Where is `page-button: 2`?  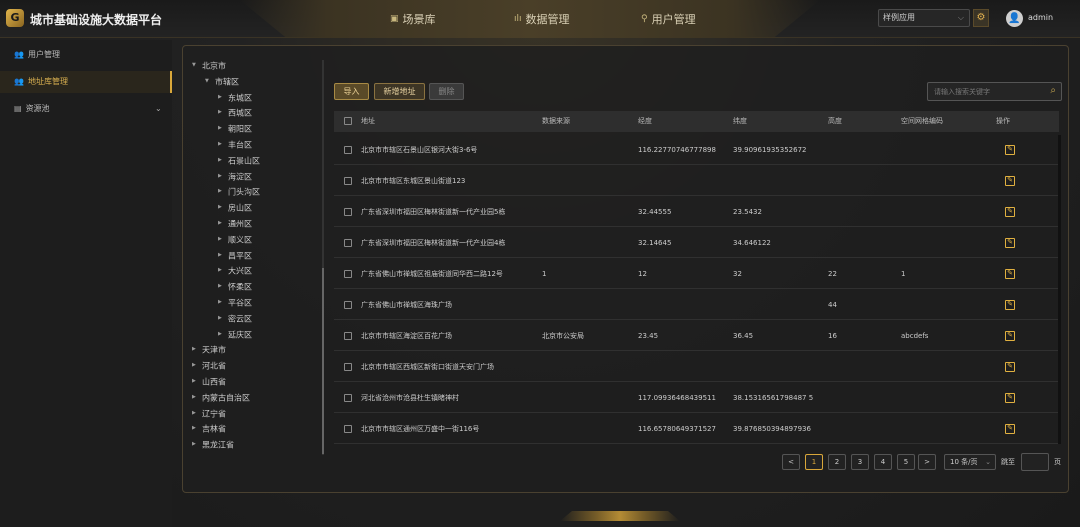 page-button: 2 is located at coordinates (837, 462).